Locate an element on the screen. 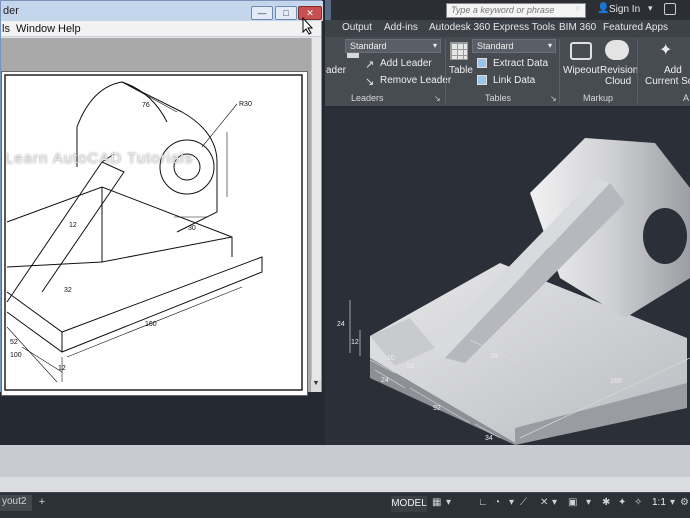 This screenshot has height=518, width=690. minimize-button: — is located at coordinates (262, 13).